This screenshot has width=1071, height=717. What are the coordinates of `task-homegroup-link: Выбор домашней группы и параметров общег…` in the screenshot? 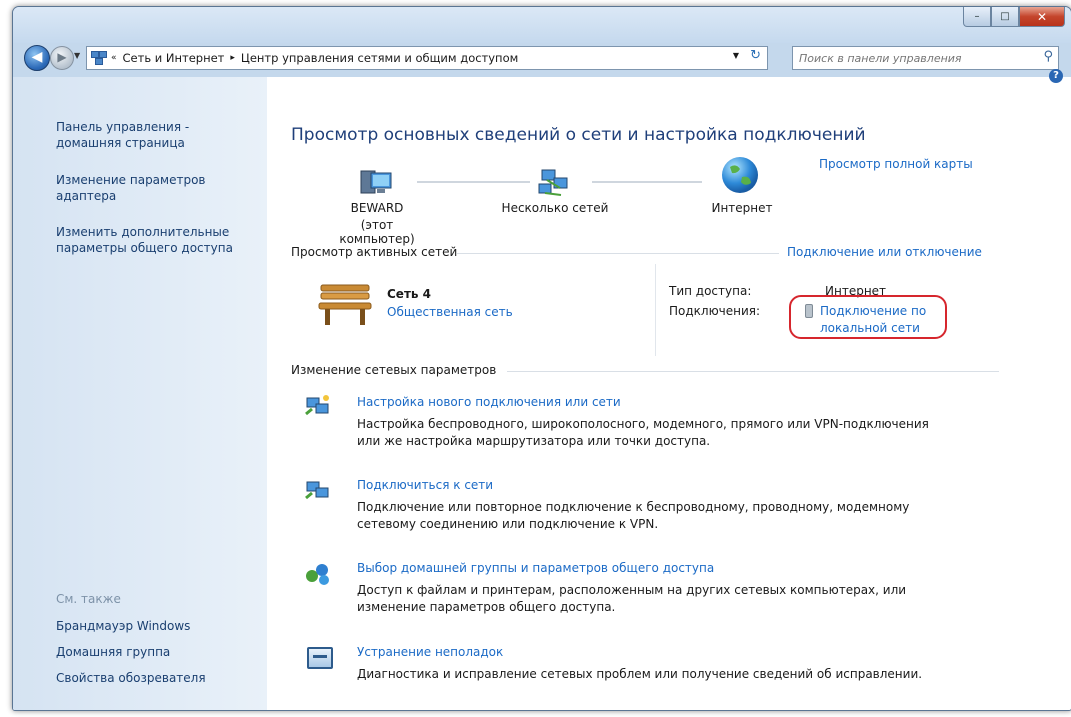 It's located at (535, 568).